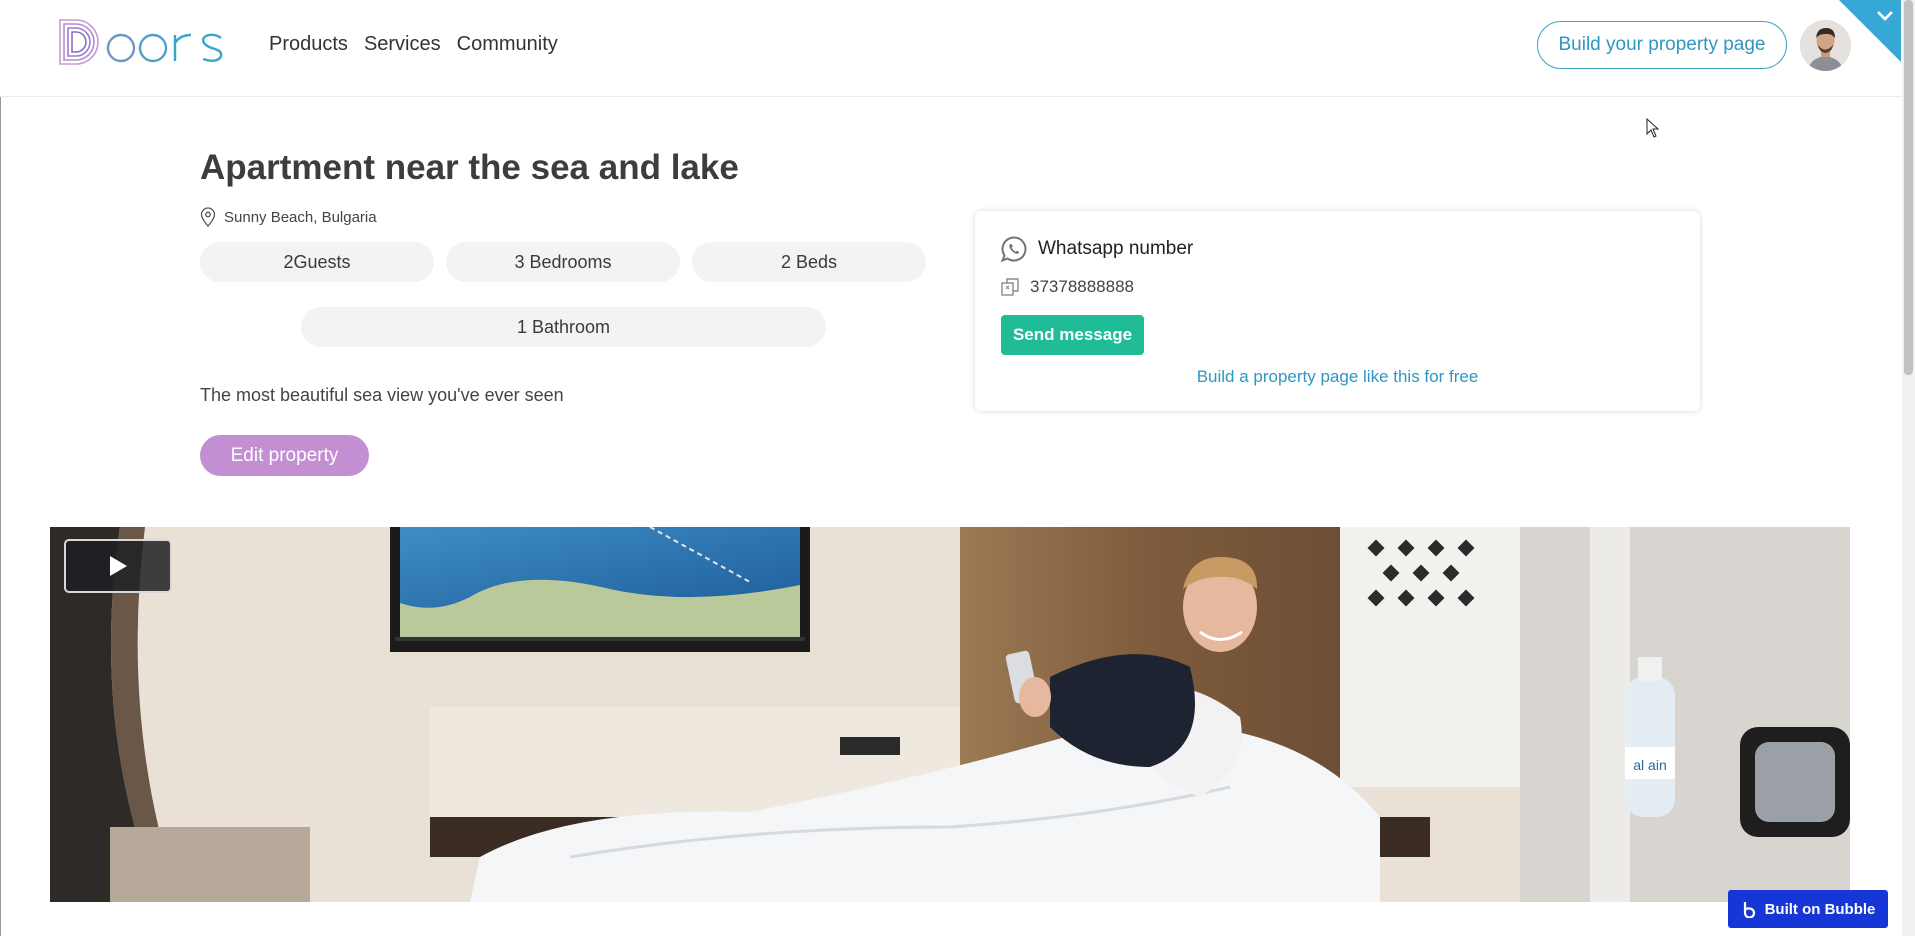  I want to click on copy-icon, so click(1010, 287).